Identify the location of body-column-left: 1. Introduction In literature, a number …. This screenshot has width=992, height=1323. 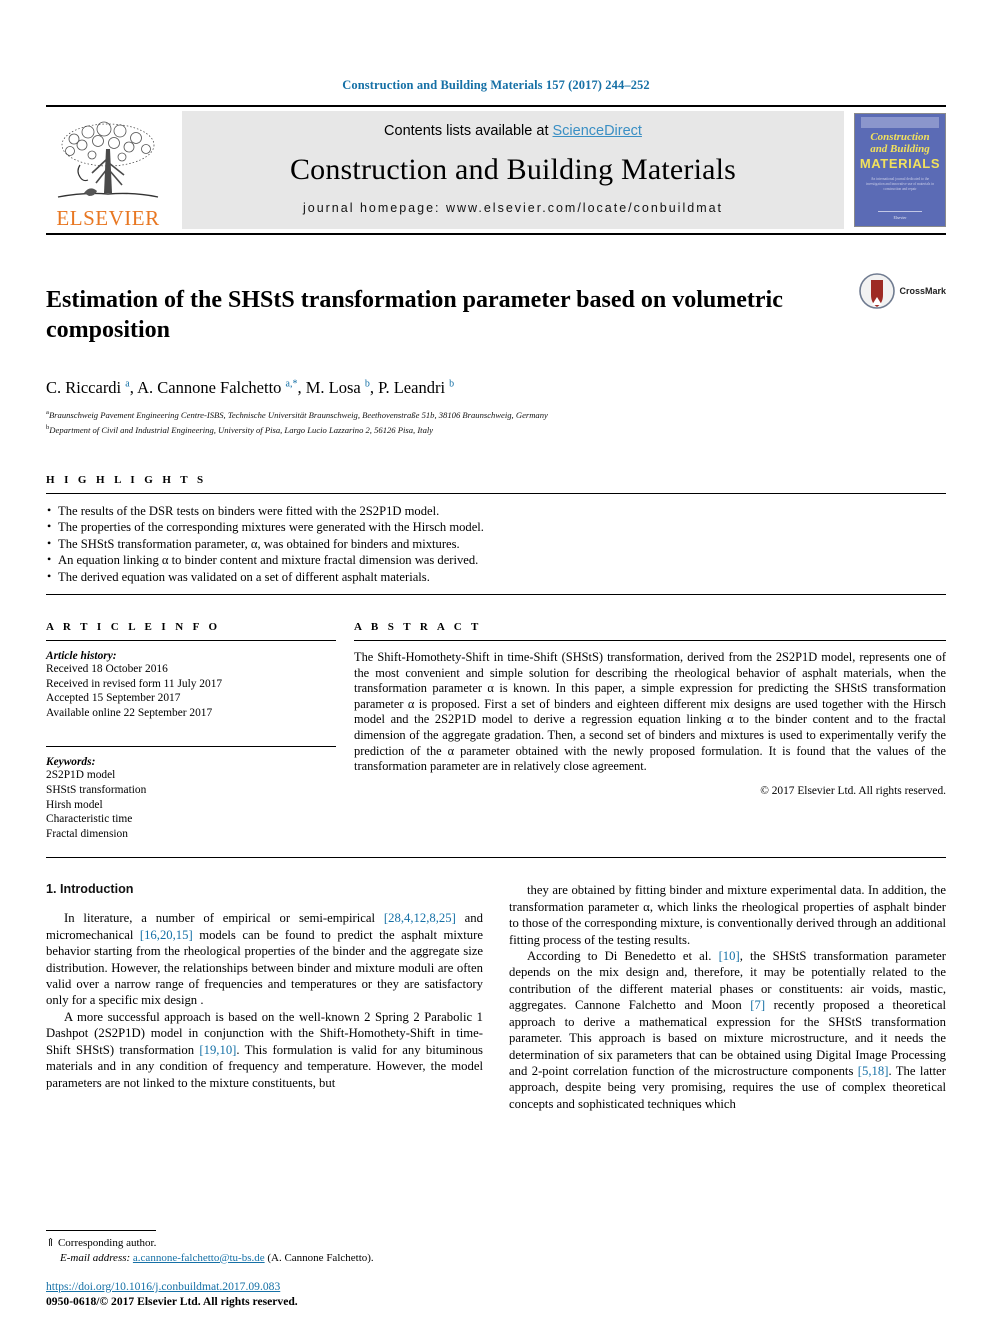
(264, 997).